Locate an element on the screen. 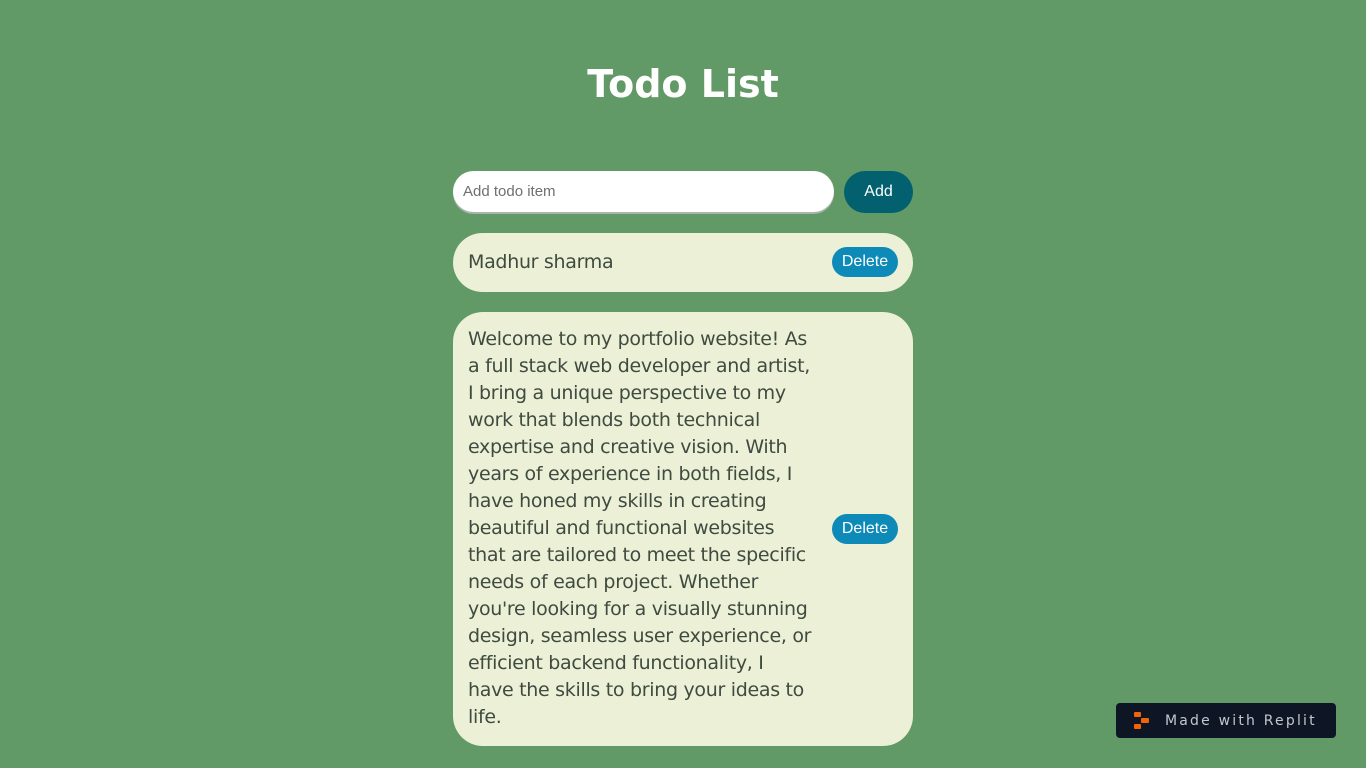 This screenshot has width=1366, height=768. add-todo-form: Add is located at coordinates (683, 192).